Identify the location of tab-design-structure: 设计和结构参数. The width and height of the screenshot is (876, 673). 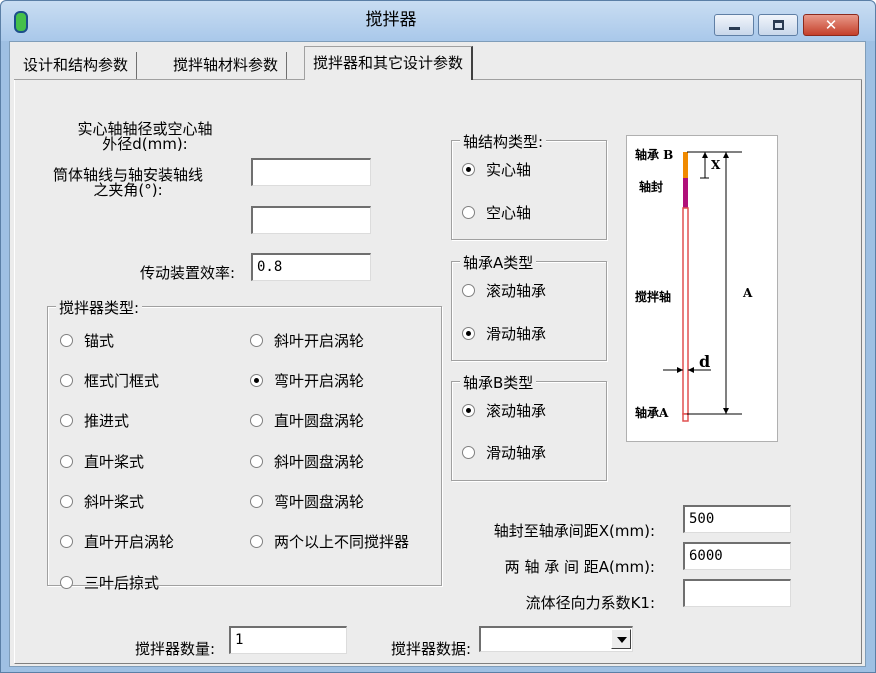
(76, 66).